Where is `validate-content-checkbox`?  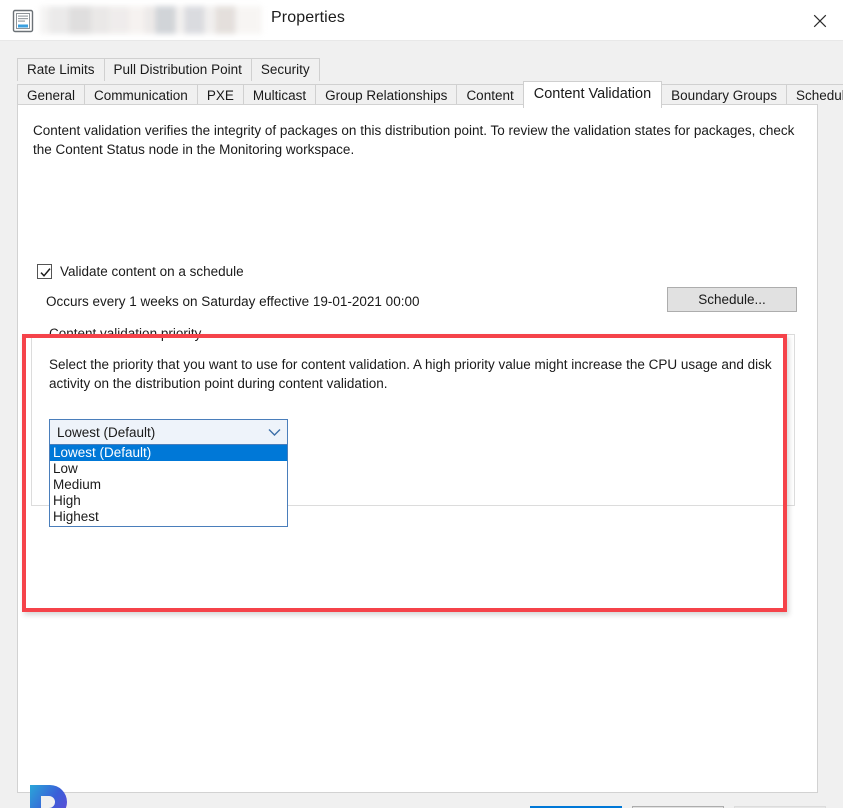
validate-content-checkbox is located at coordinates (44, 271).